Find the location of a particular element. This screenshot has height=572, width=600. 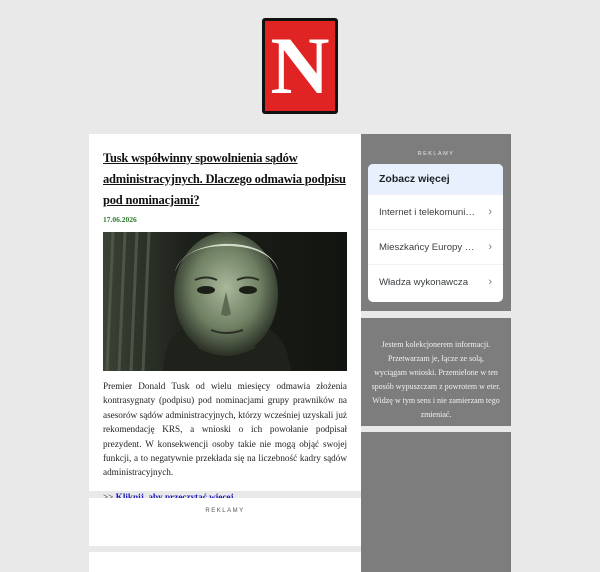

topic-label: Internet i telekomunikacja is located at coordinates (429, 212).